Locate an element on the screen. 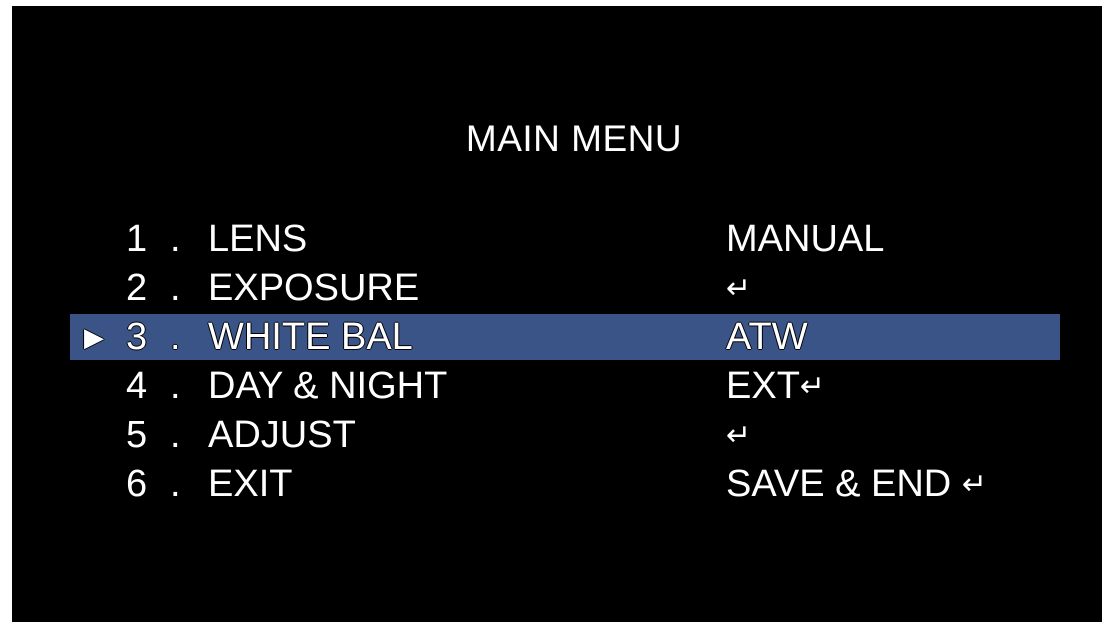 The width and height of the screenshot is (1102, 622). menu-item-label: LENS is located at coordinates (258, 239).